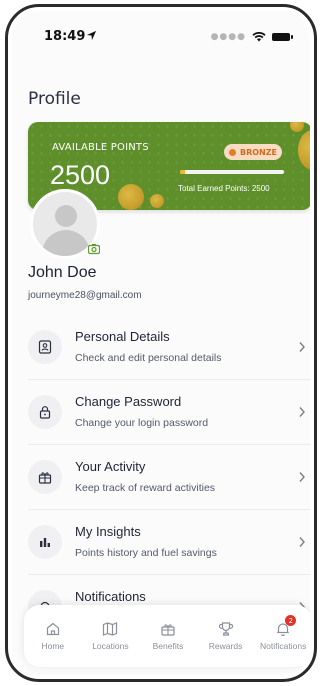 Image resolution: width=323 pixels, height=686 pixels. Describe the element at coordinates (291, 620) in the screenshot. I see `notification-count-badge: 2` at that location.